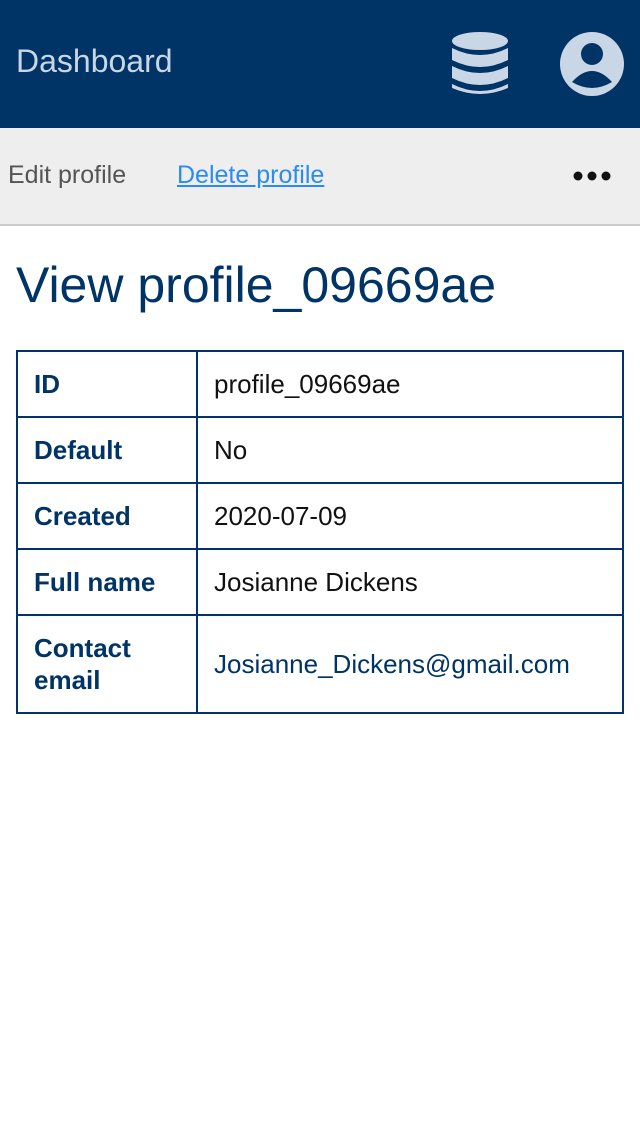 The height and width of the screenshot is (1136, 640). I want to click on row-value: Josianne_Dickens@gmail.com, so click(410, 664).